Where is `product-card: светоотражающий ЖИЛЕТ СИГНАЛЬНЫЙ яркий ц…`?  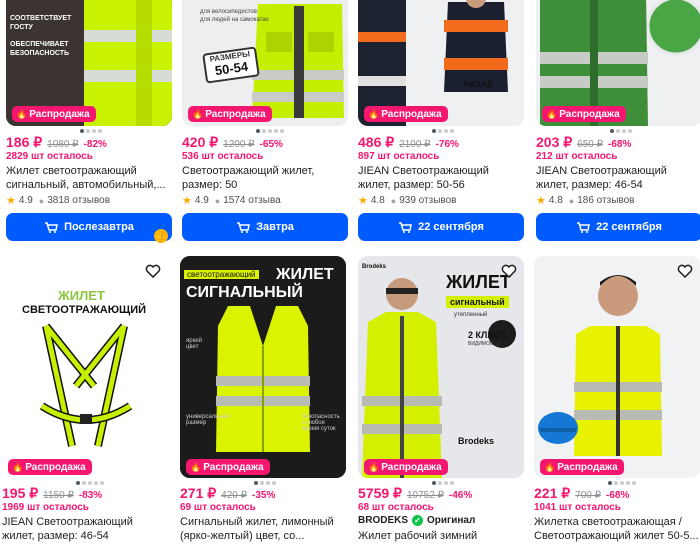
product-card: светоотражающий ЖИЛЕТ СИГНАЛЬНЫЙ яркий ц… is located at coordinates (263, 401).